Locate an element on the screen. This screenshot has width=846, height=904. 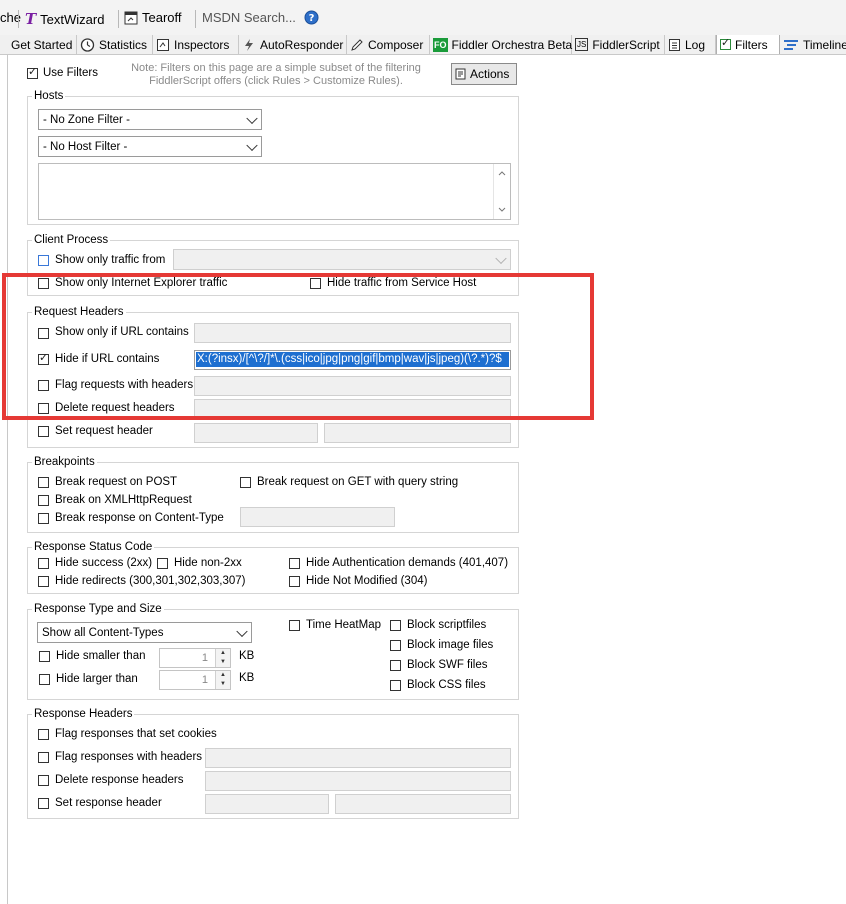
zone-filter-select: - No Zone Filter - is located at coordinates (150, 119).